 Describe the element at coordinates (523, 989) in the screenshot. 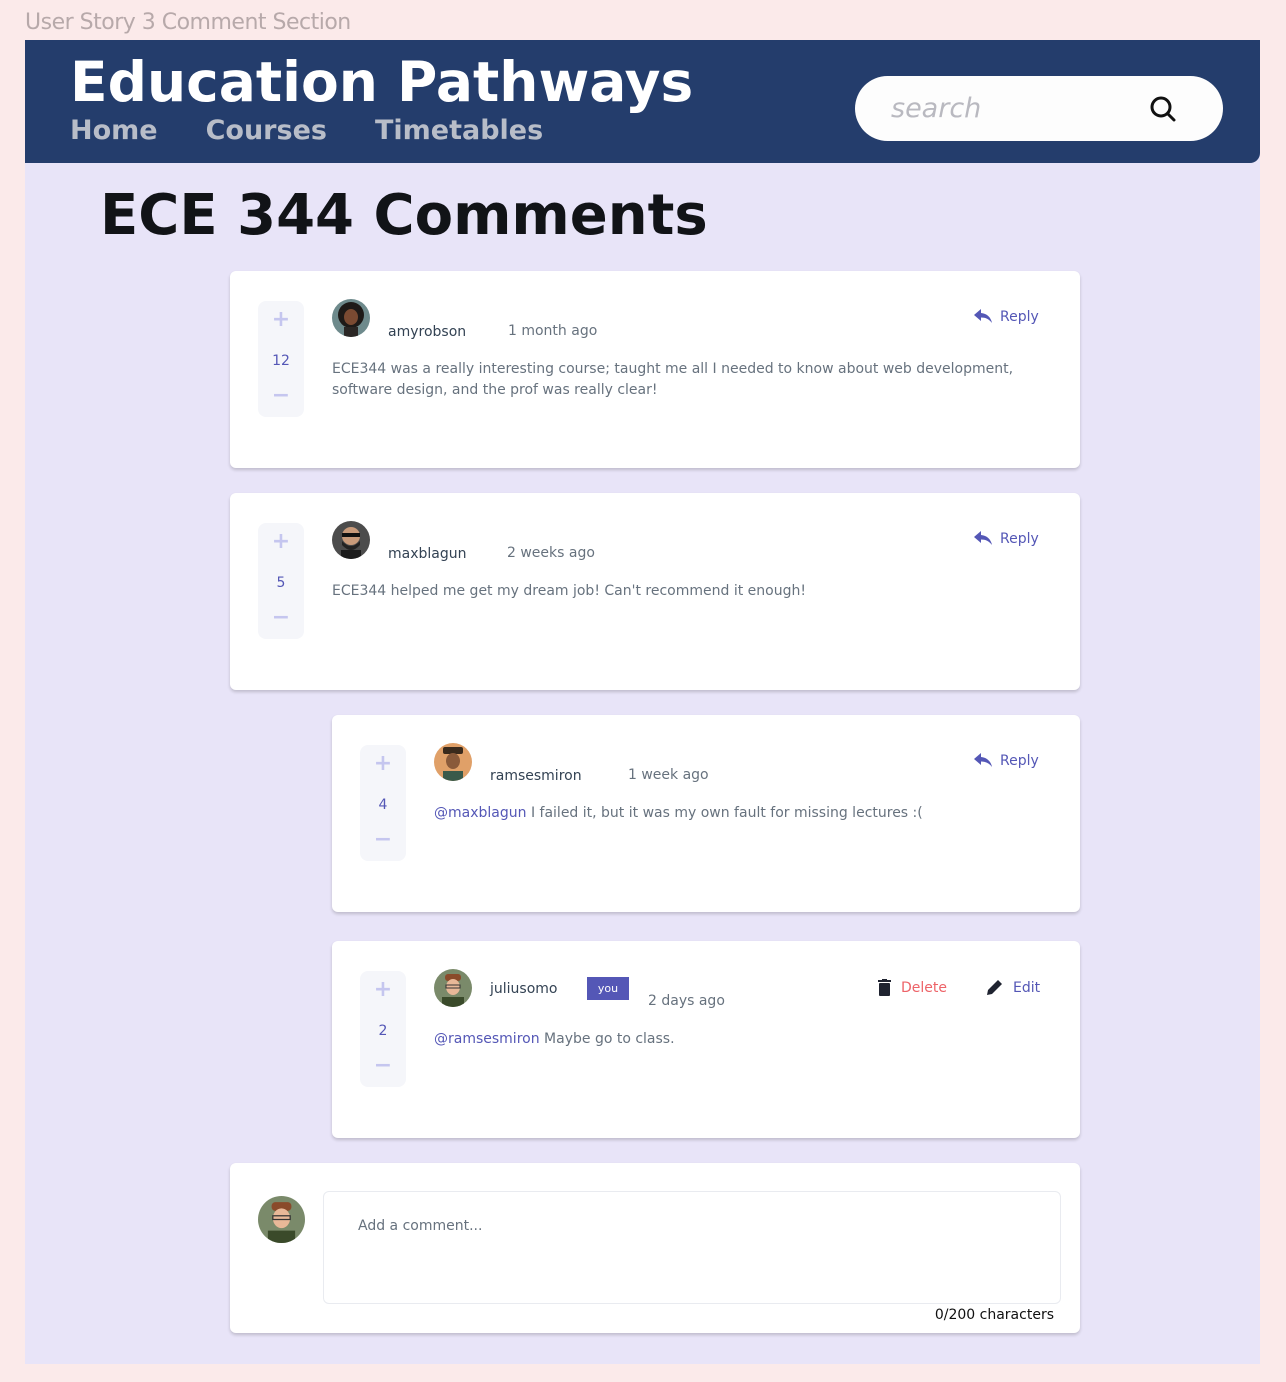

I see `username: juliusomo` at that location.